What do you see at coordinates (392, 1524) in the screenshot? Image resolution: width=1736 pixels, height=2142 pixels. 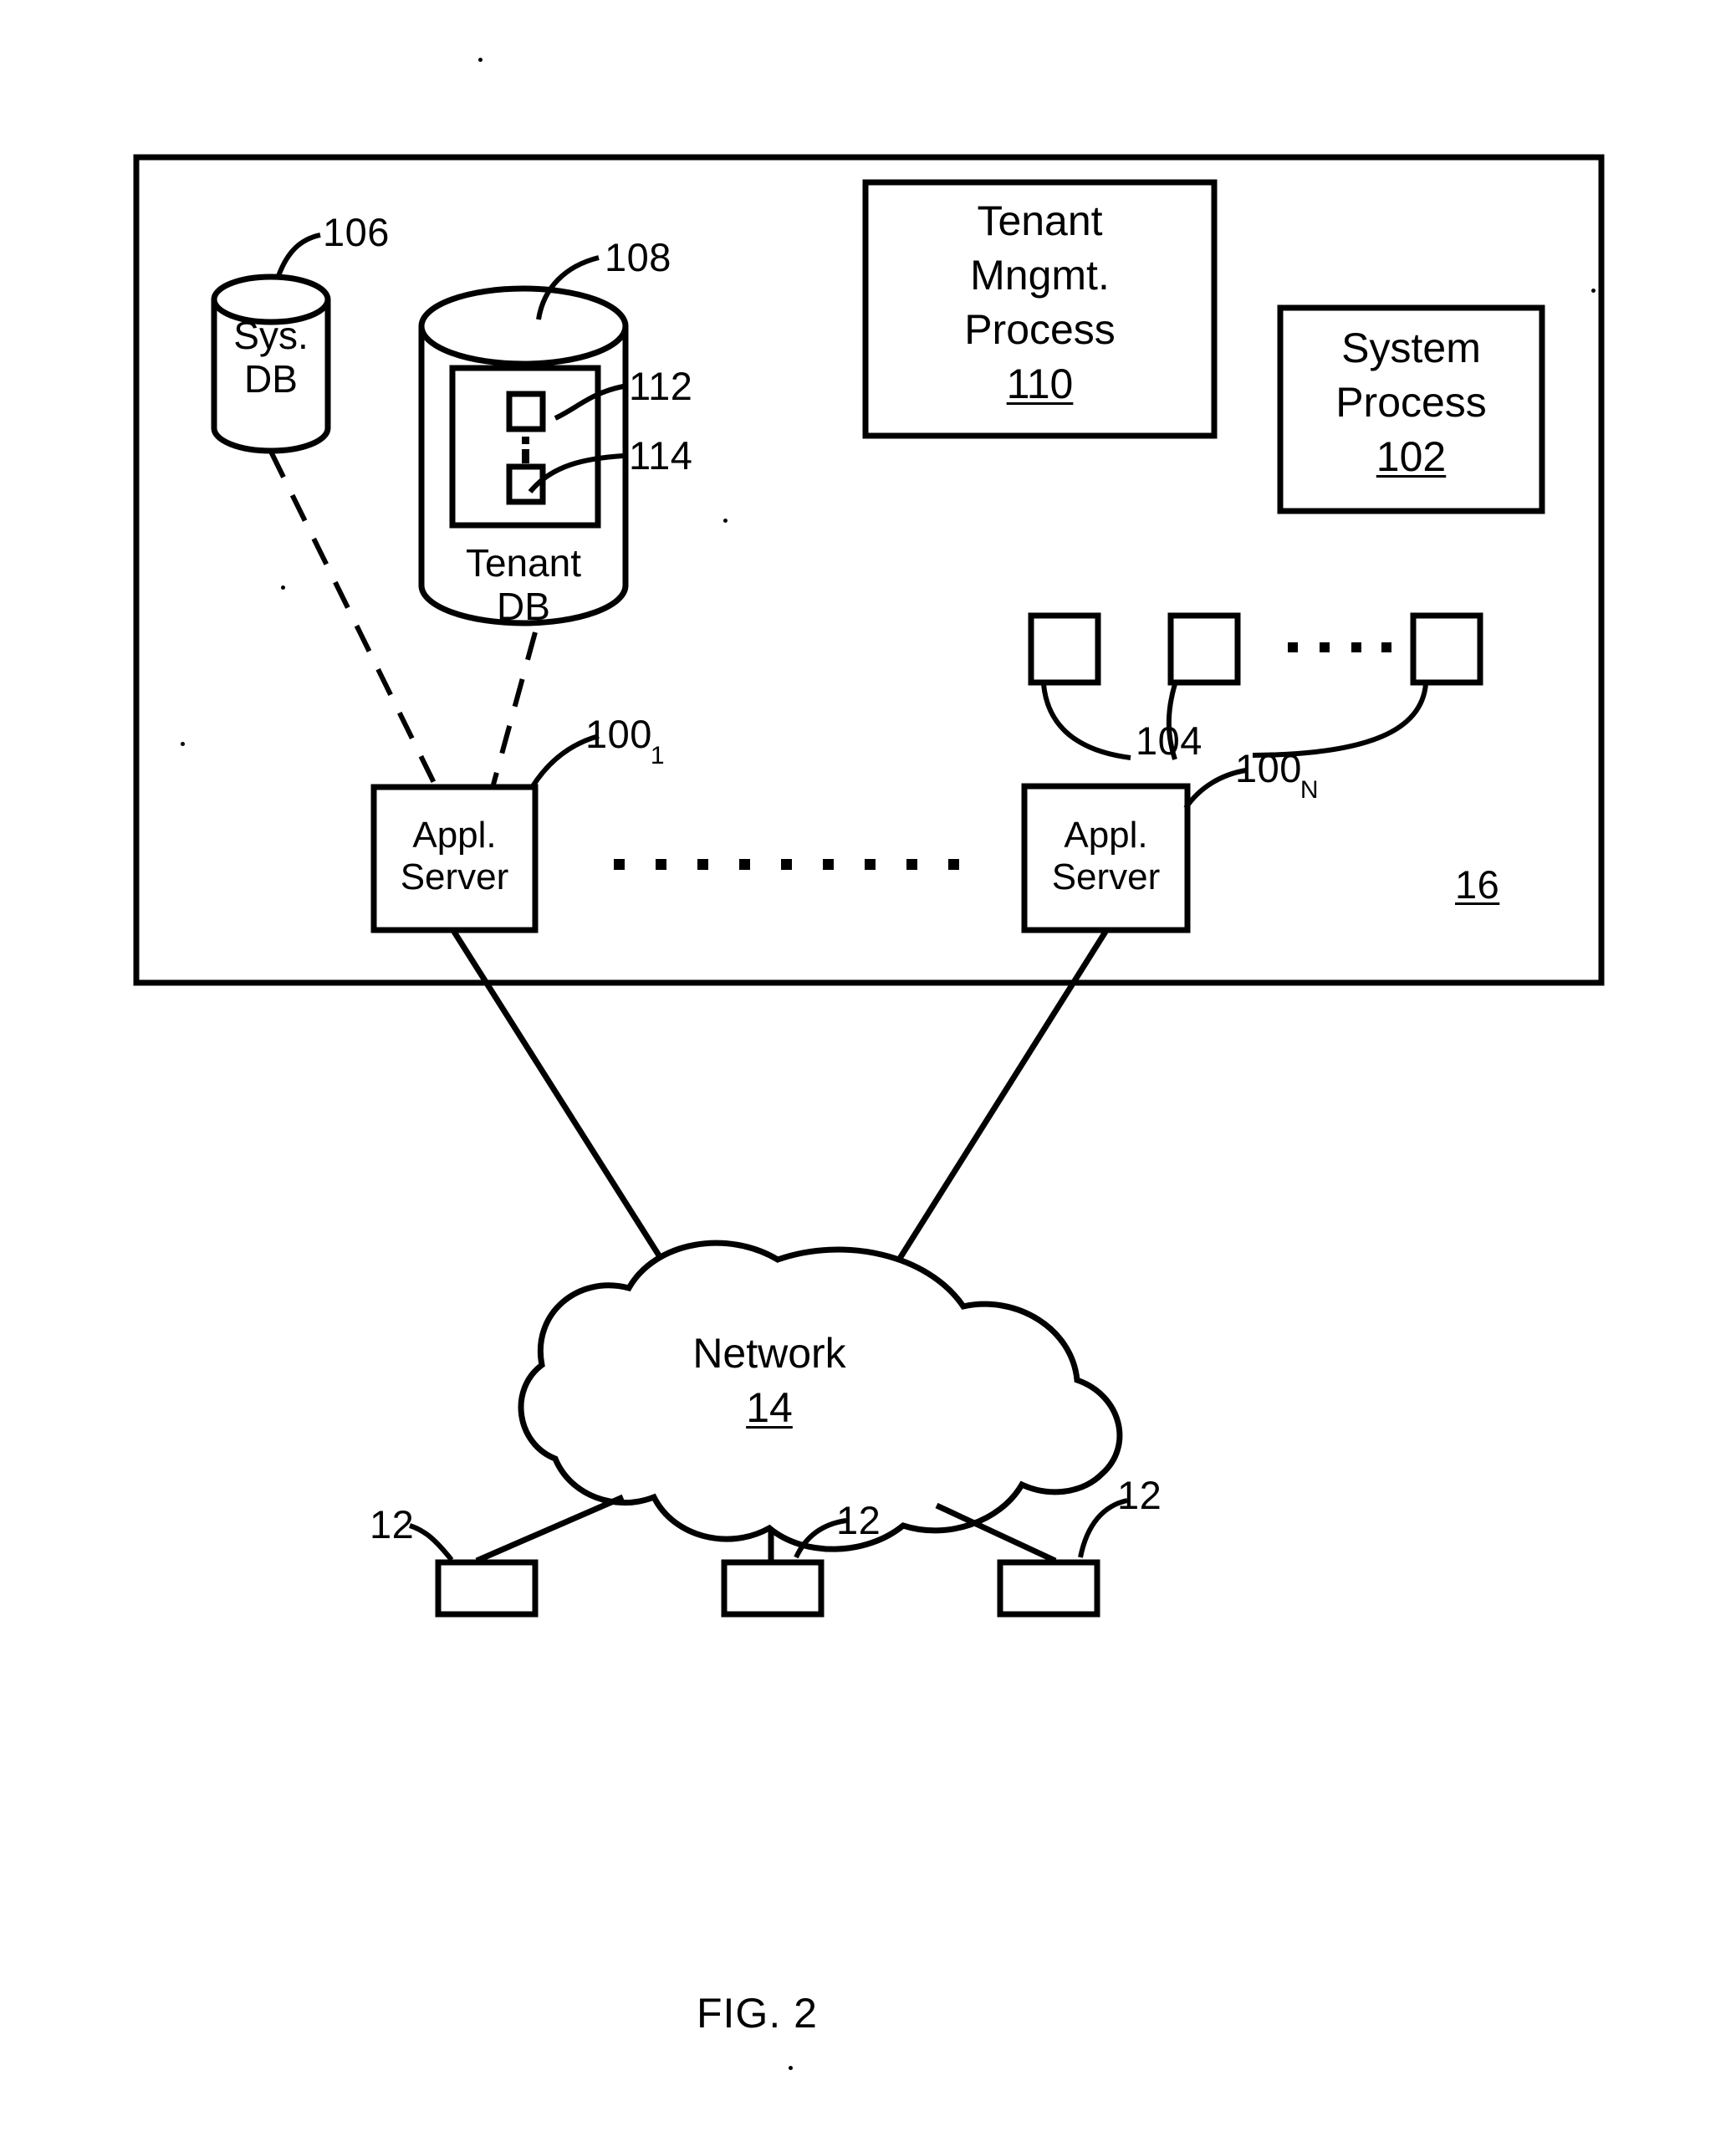 I see `ref-label-12-left: 12` at bounding box center [392, 1524].